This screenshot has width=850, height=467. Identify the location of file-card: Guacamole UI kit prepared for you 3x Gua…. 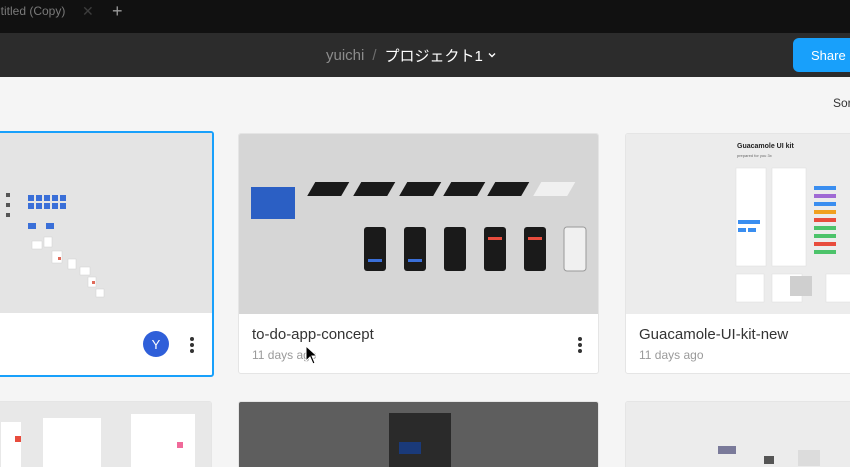
(737, 253).